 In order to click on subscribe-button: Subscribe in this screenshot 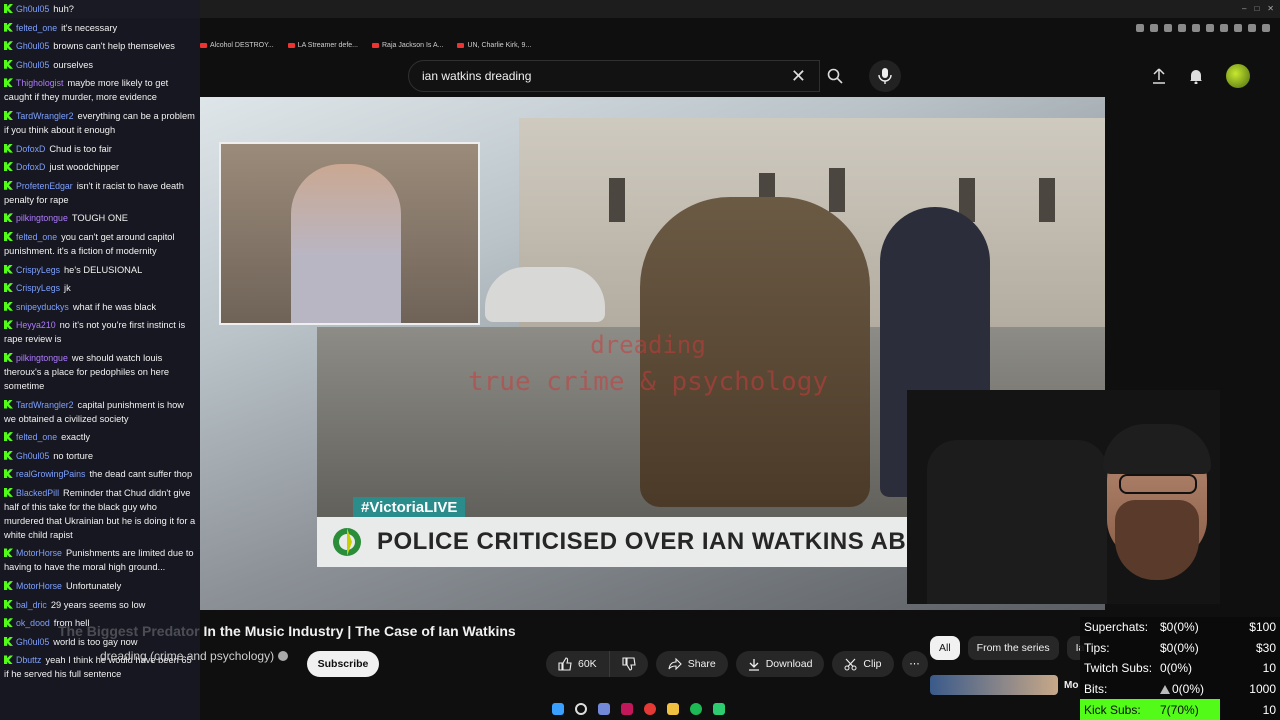, I will do `click(343, 664)`.